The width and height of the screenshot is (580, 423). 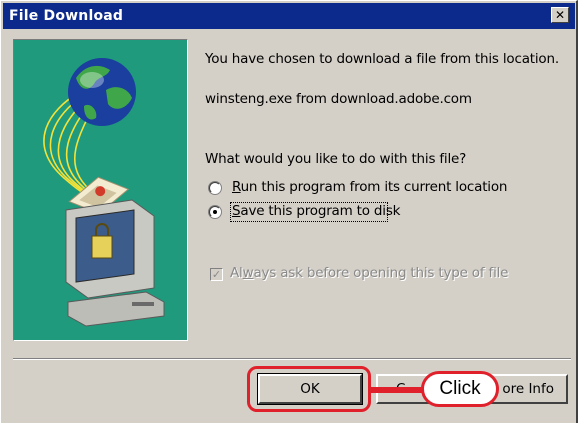 What do you see at coordinates (396, 390) in the screenshot?
I see `annotation-connector` at bounding box center [396, 390].